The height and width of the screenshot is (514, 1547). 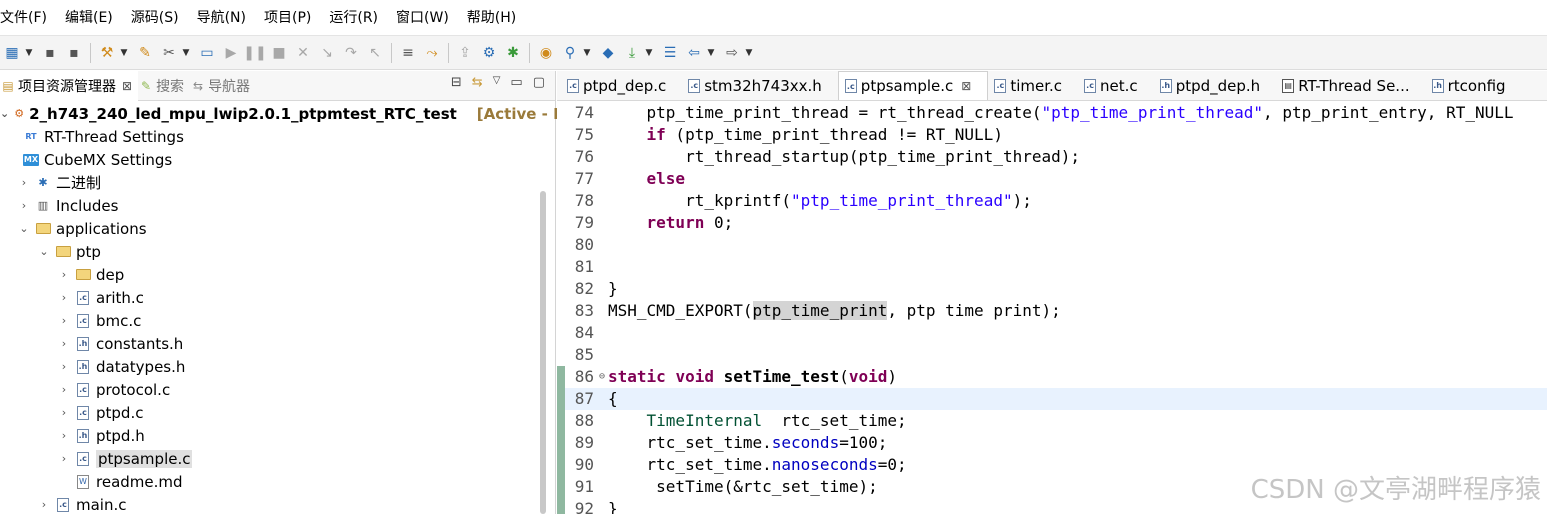 What do you see at coordinates (497, 82) in the screenshot?
I see `view-menu-chevron-down-icon: ▽` at bounding box center [497, 82].